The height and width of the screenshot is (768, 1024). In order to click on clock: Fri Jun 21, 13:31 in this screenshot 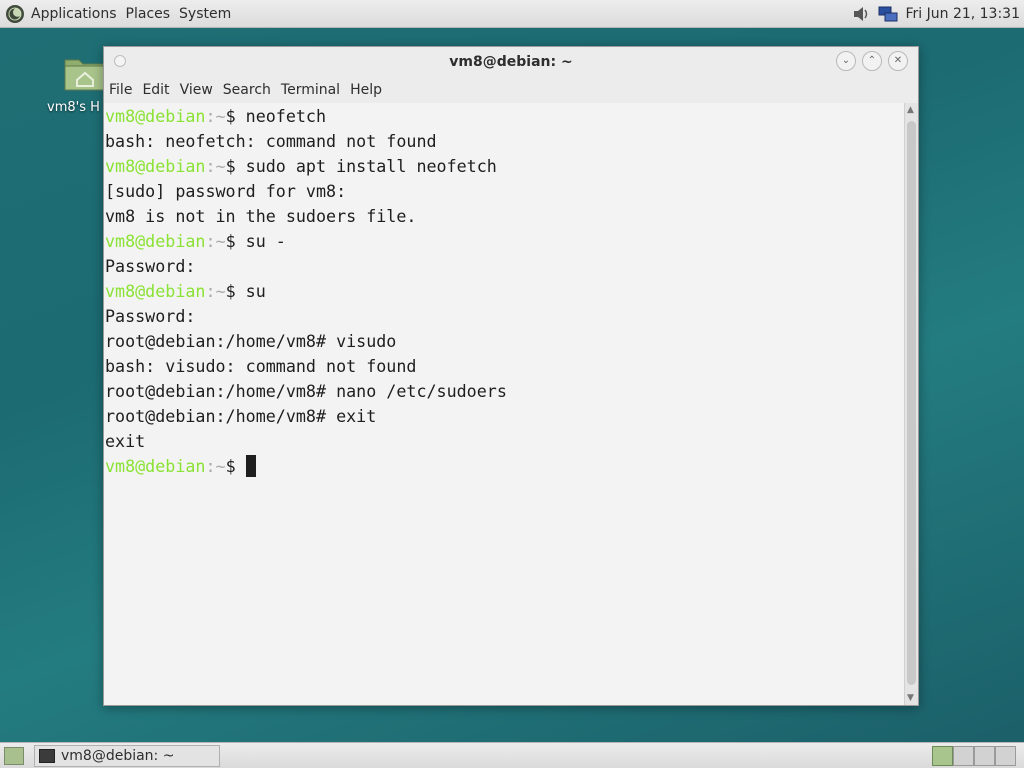, I will do `click(962, 14)`.